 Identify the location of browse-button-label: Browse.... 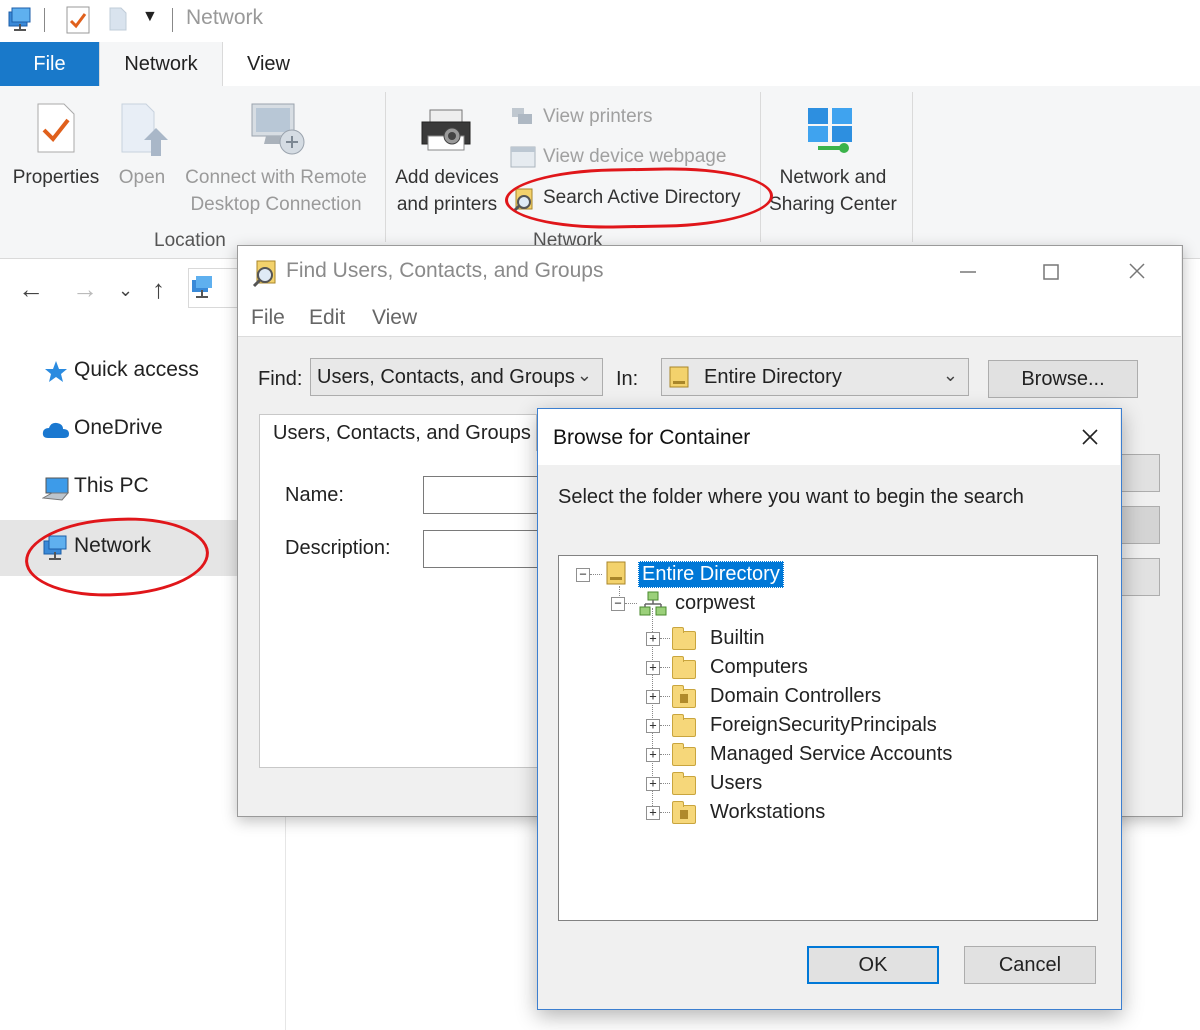
(1063, 379).